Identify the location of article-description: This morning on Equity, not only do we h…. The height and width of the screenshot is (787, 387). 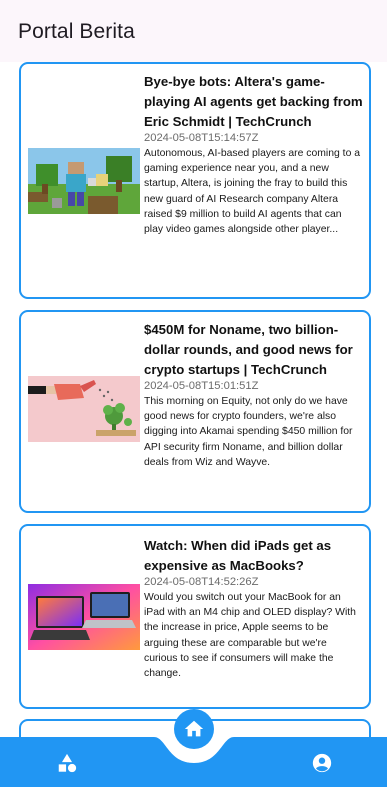
(248, 432).